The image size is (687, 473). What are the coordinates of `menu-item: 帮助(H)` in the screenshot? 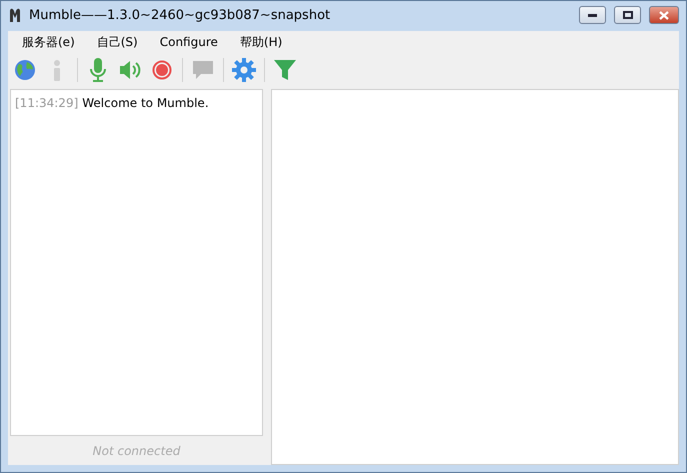 It's located at (261, 42).